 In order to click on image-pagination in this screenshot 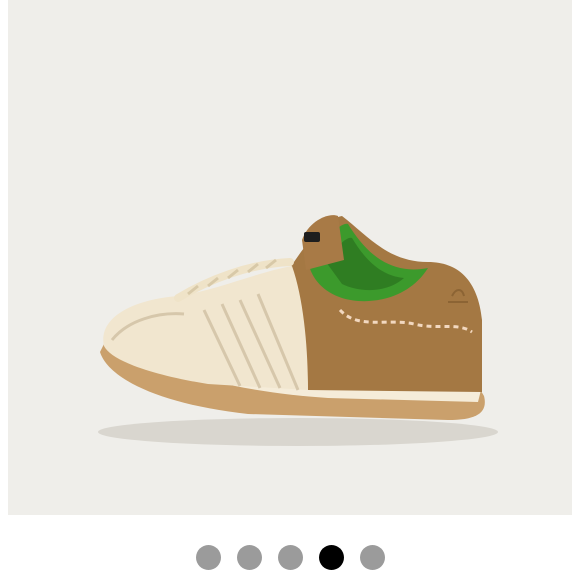, I will do `click(290, 557)`.